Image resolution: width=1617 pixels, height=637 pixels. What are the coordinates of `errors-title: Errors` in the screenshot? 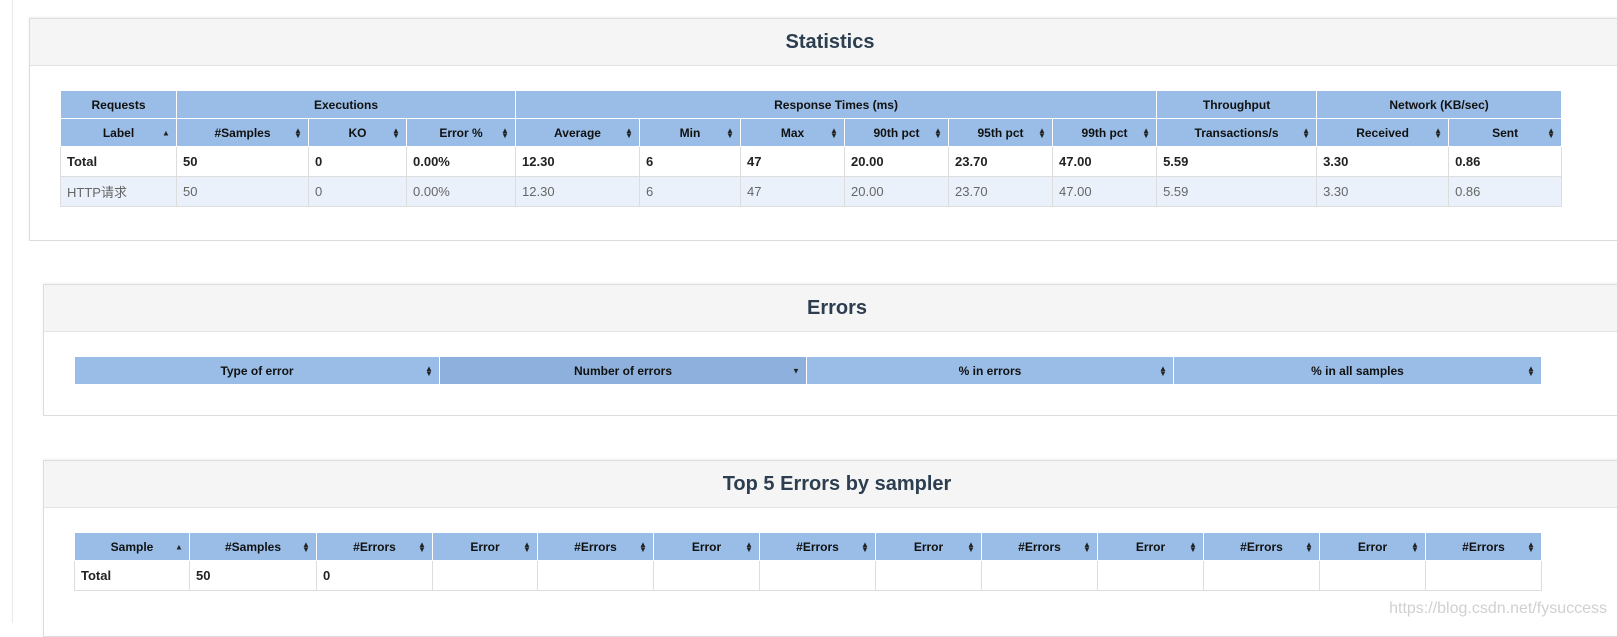 It's located at (830, 308).